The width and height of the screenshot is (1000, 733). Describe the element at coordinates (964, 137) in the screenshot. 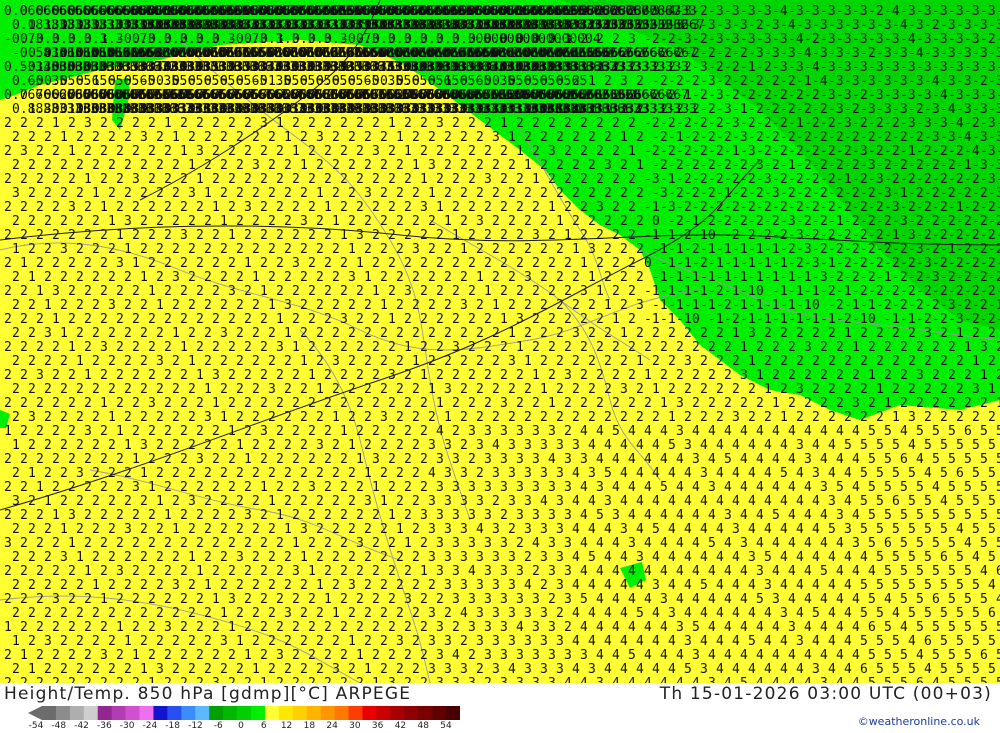

I see `temperature-value: -4` at that location.